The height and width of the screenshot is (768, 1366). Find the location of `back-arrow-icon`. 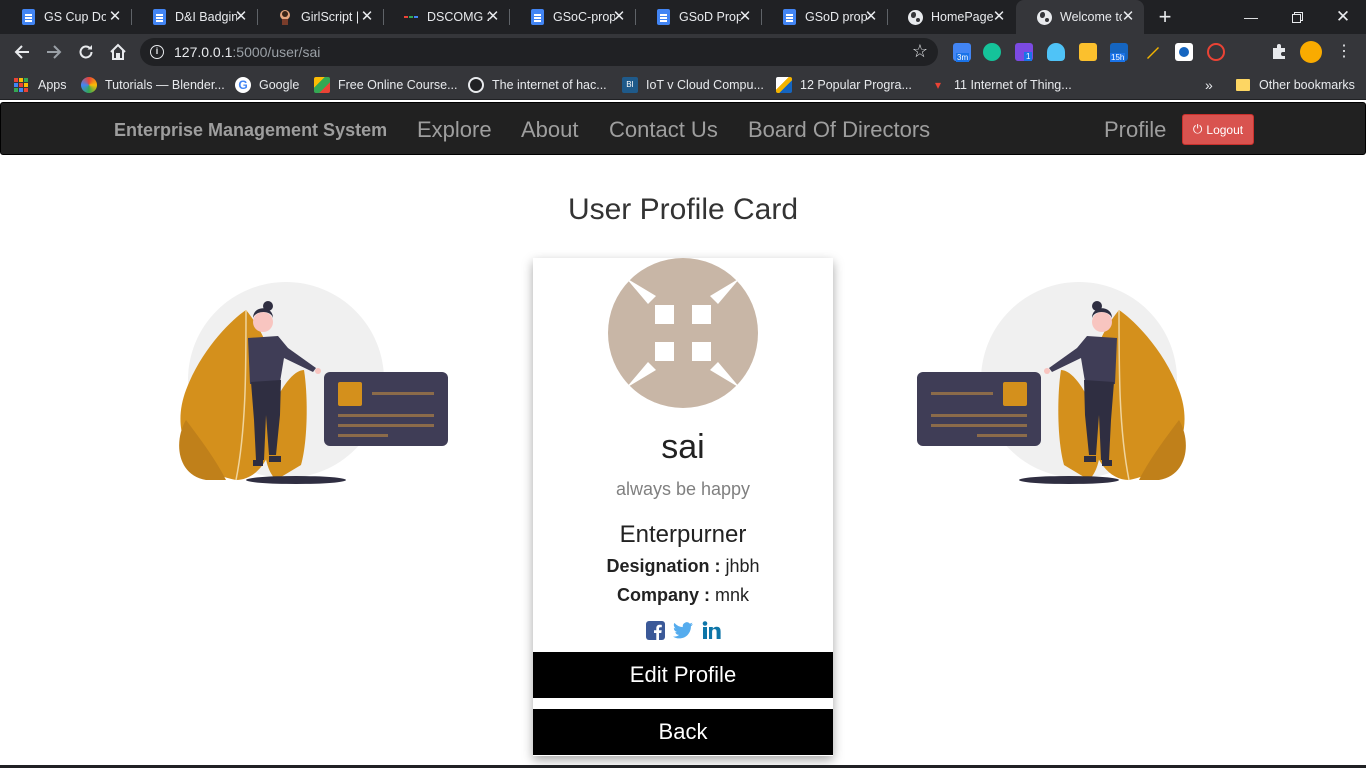

back-arrow-icon is located at coordinates (22, 52).